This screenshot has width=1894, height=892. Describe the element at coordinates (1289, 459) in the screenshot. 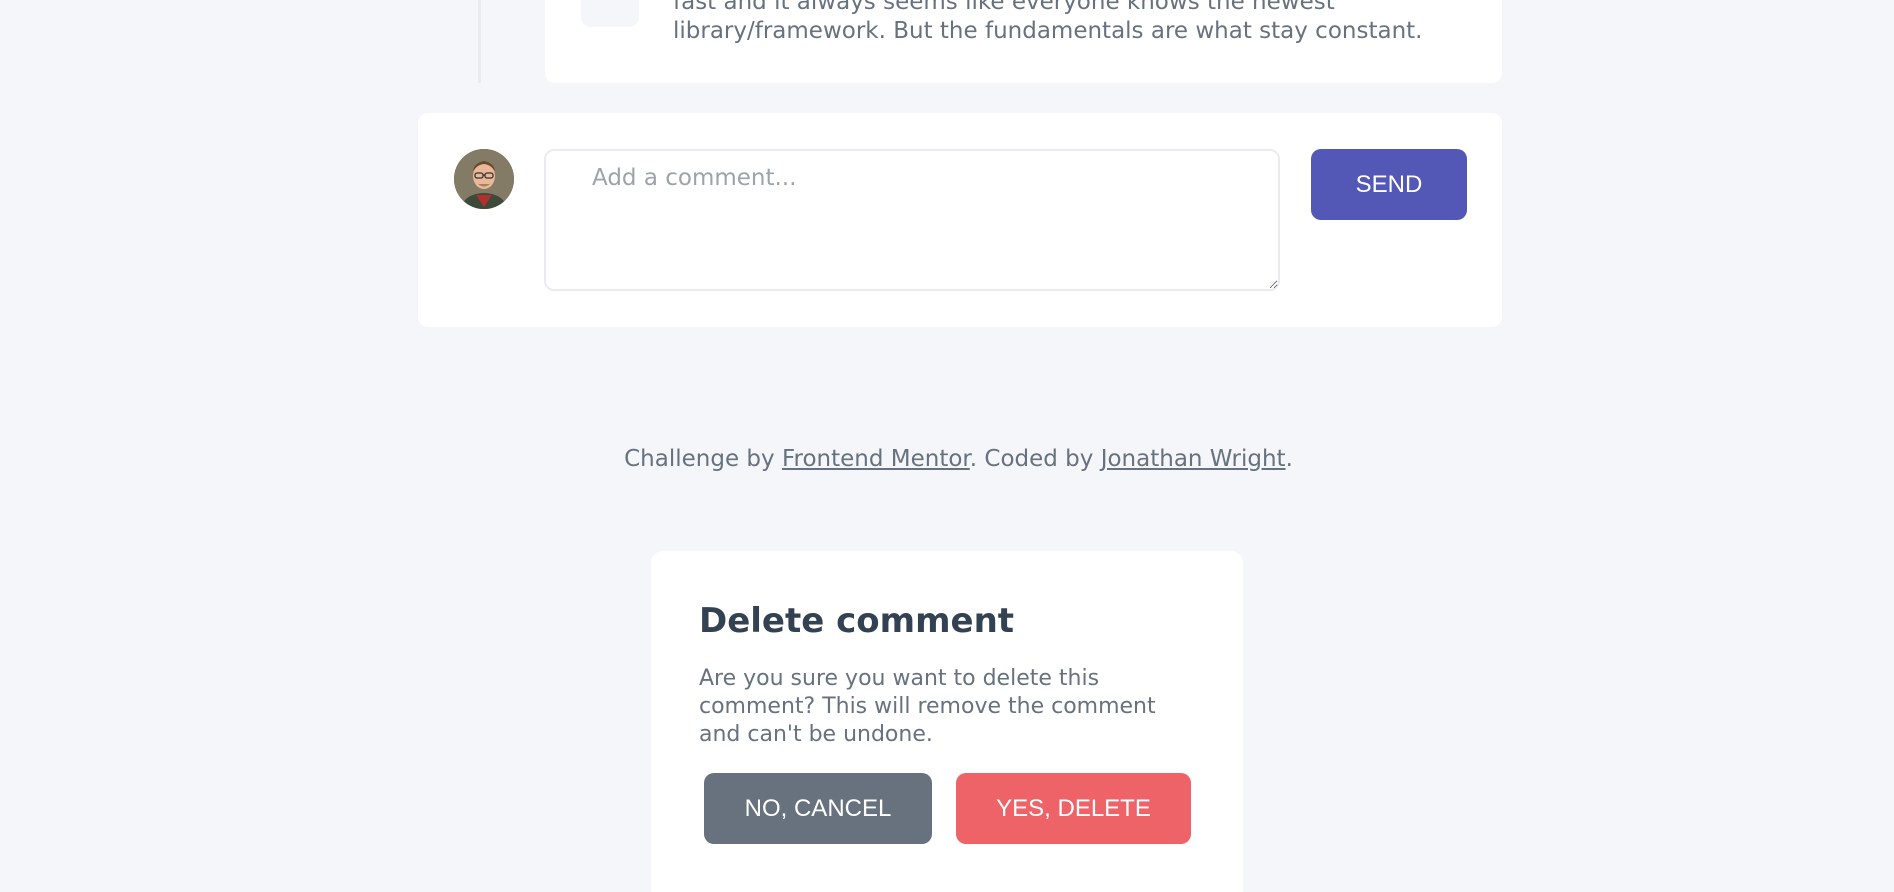

I see `attribution-suffix: .` at that location.